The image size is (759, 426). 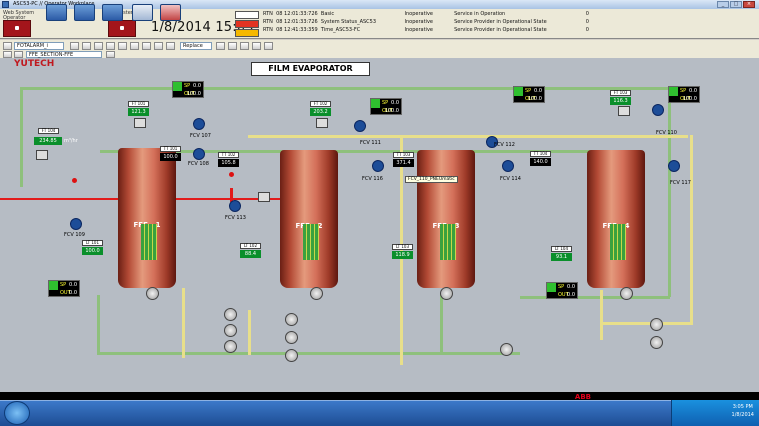 I want to click on evaporator-vessel: FFE - 1, so click(x=147, y=218).